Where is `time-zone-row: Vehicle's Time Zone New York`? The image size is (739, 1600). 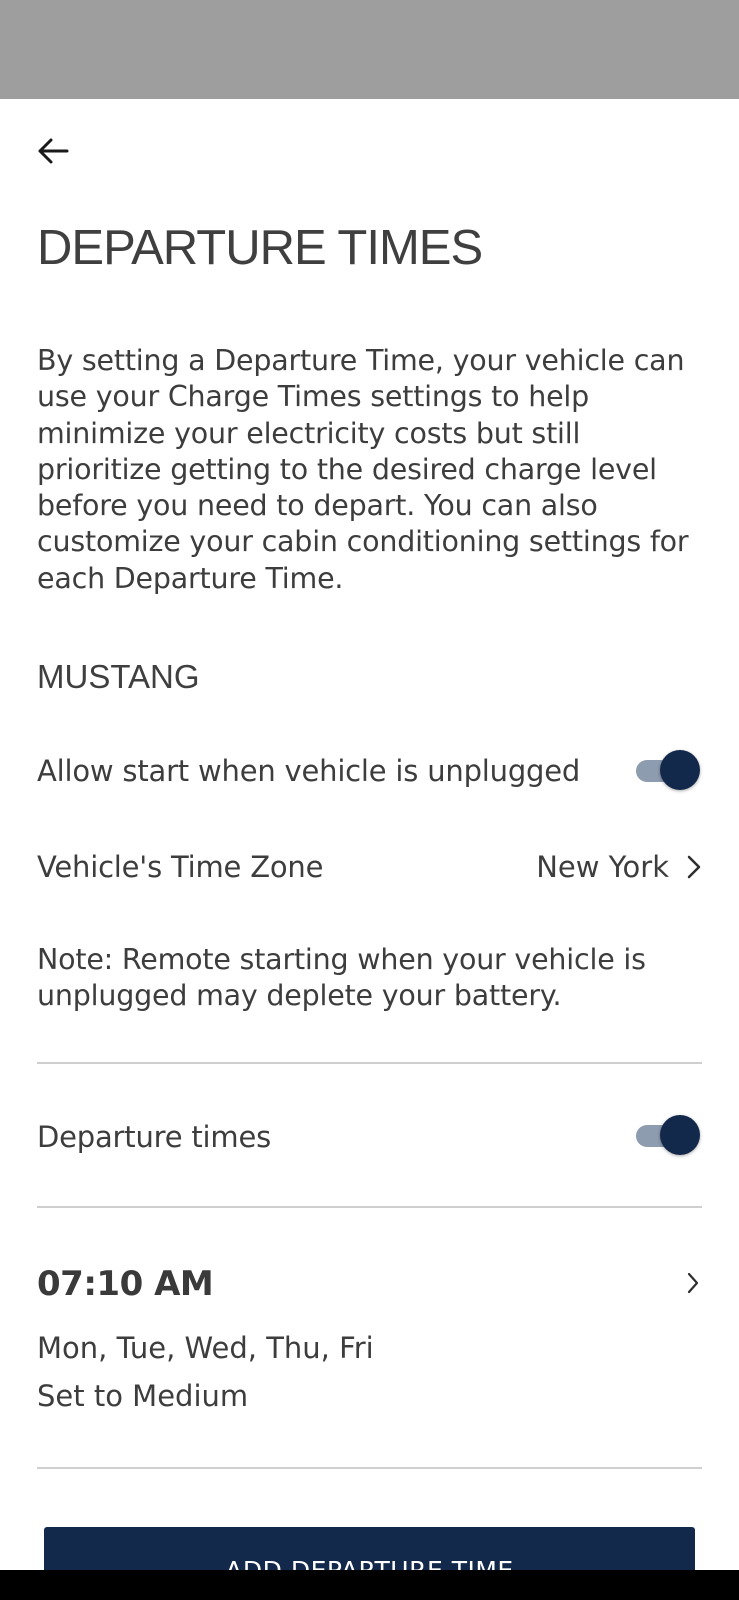 time-zone-row: Vehicle's Time Zone New York is located at coordinates (371, 867).